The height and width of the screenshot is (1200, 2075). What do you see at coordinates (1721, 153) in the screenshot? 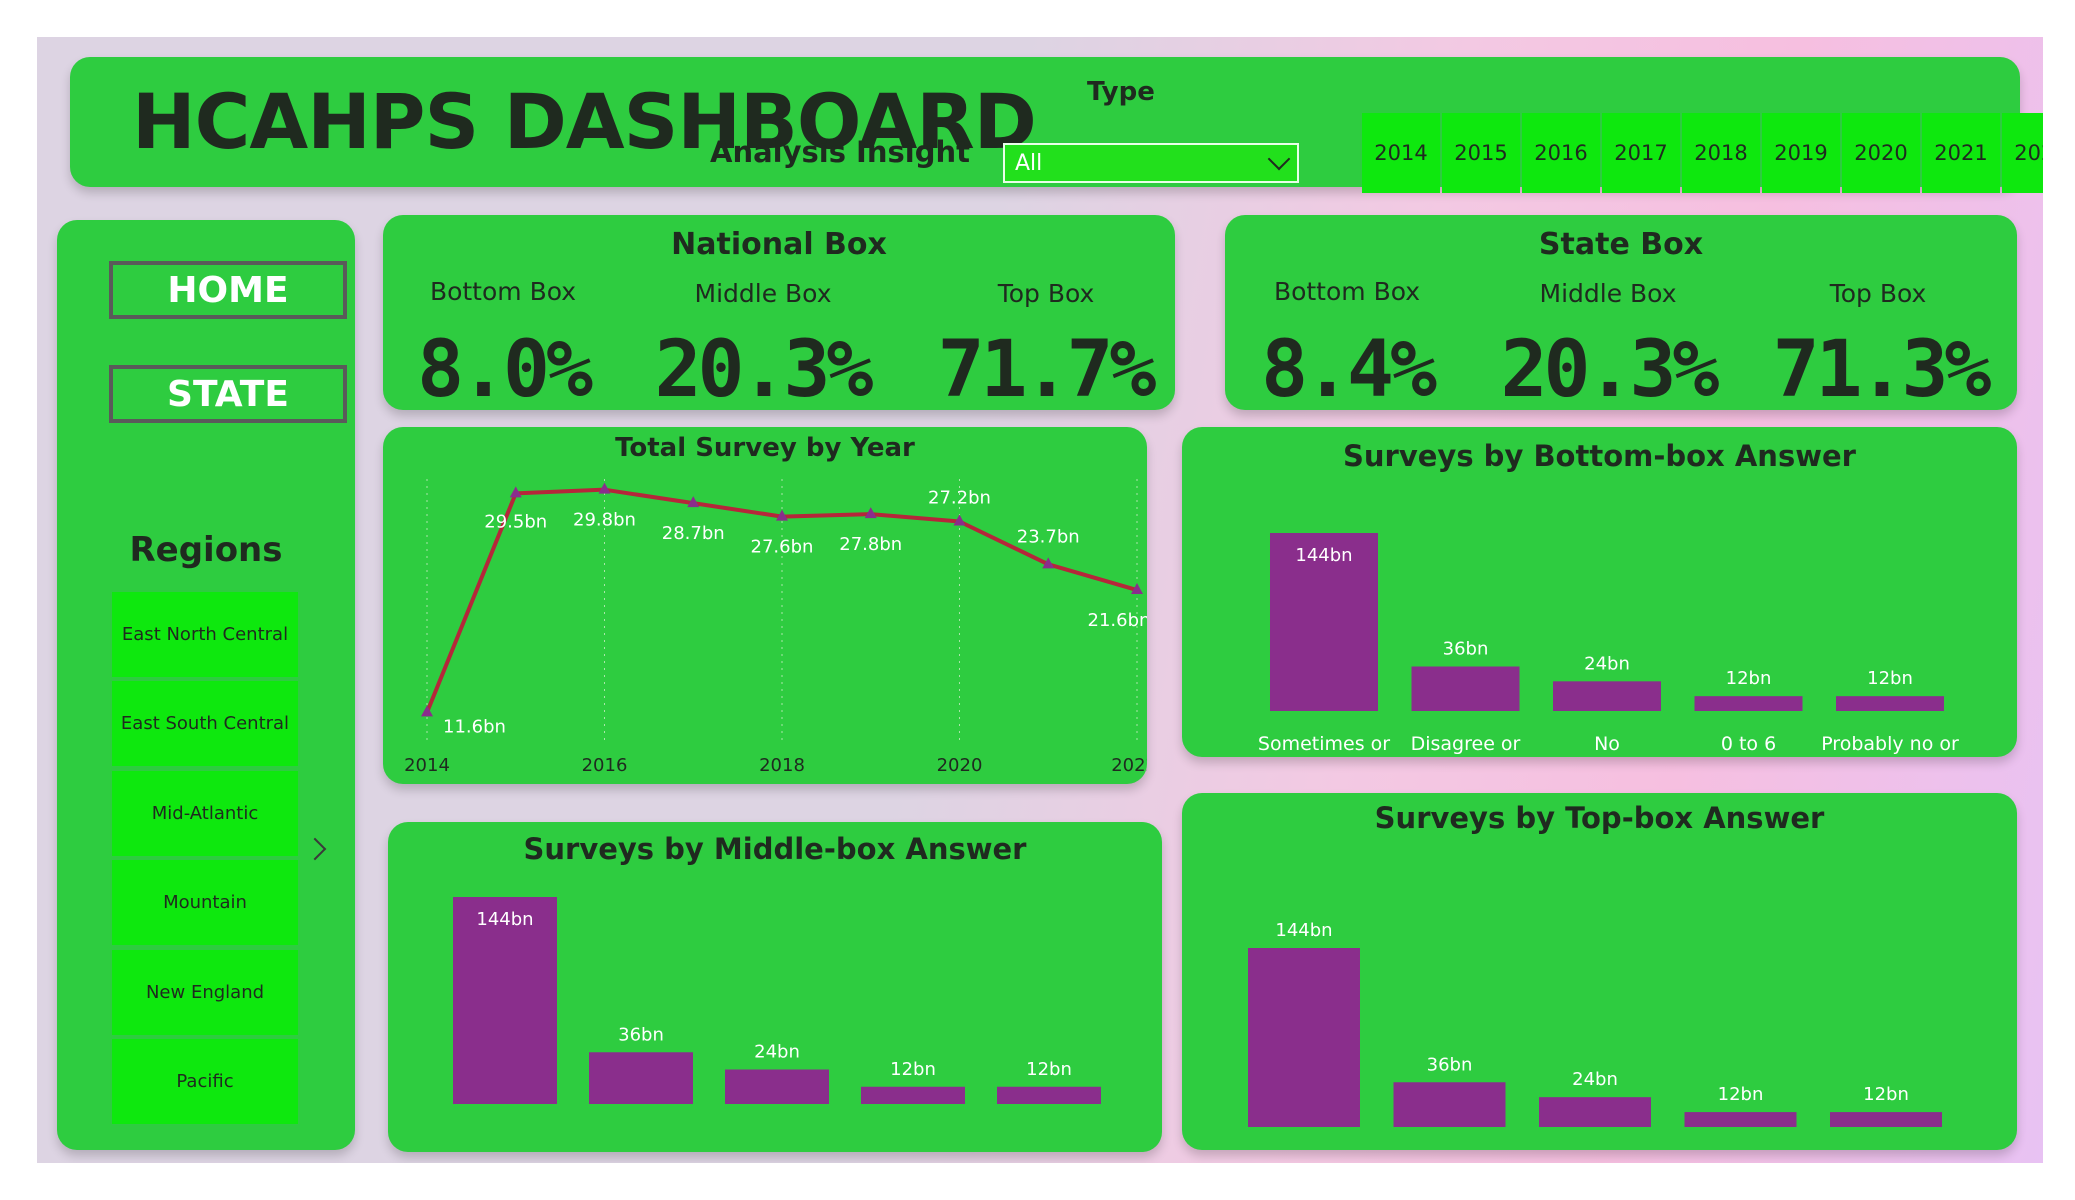
I see `year-button-2018: 2018` at bounding box center [1721, 153].